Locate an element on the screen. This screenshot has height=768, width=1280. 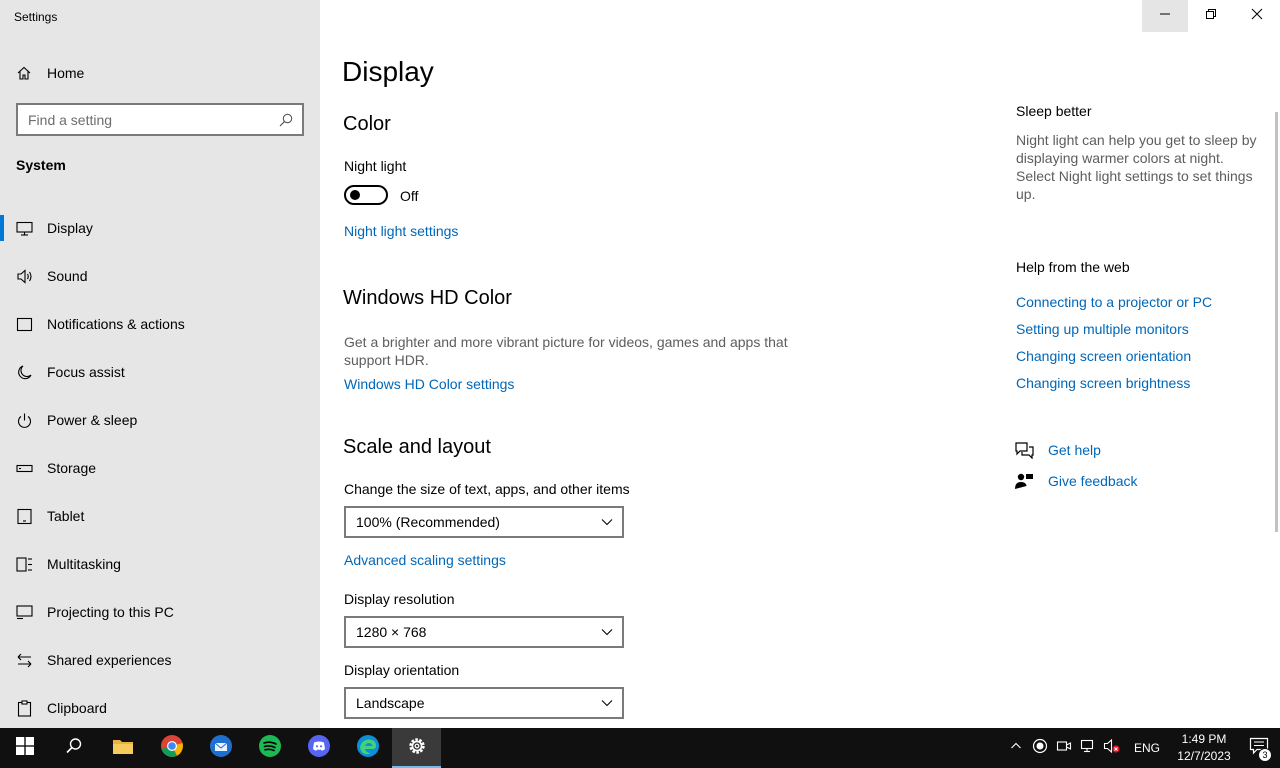
language-indicator: ENG is located at coordinates (1147, 748).